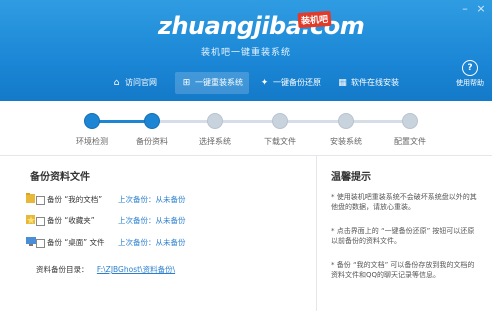  I want to click on tip-item: * 备份 “我的文档” 可以备份存放到我的文档的资料文件和QQ的聊天记录等信息。, so click(403, 270).